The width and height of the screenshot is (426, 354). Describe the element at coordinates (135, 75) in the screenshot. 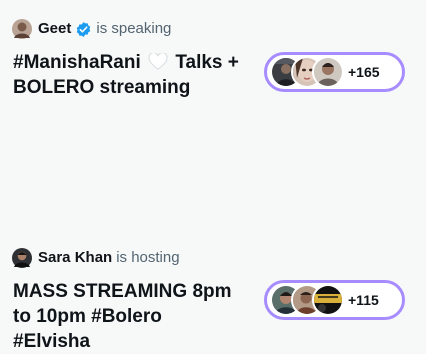

I see `space-title: #ManishaRani Talks + BOLERO streaming` at that location.